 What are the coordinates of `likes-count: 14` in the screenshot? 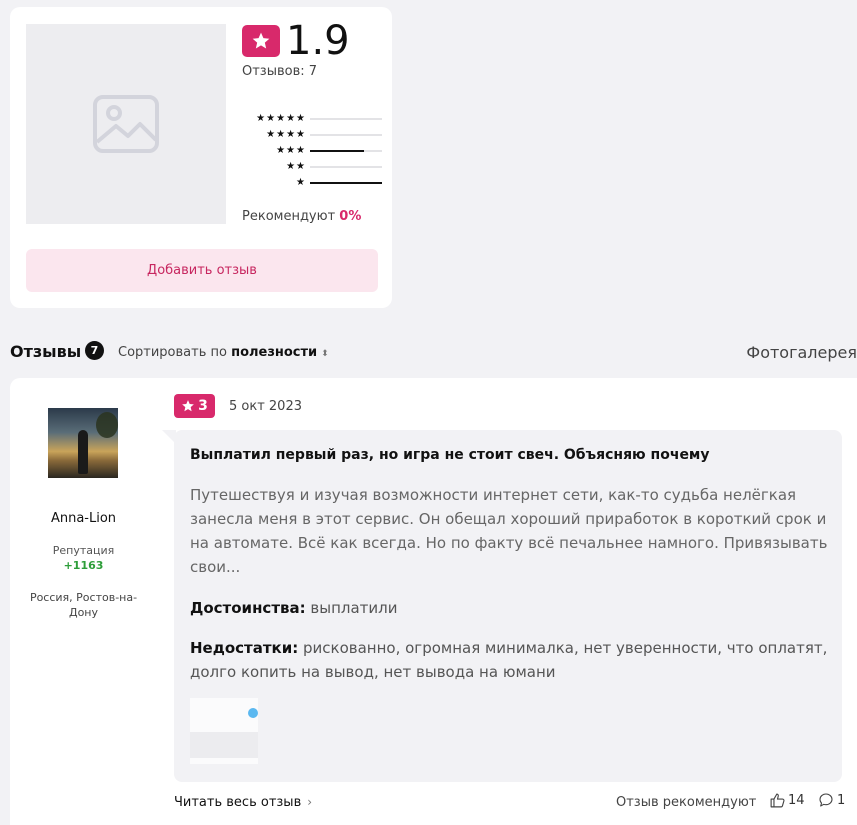 It's located at (796, 800).